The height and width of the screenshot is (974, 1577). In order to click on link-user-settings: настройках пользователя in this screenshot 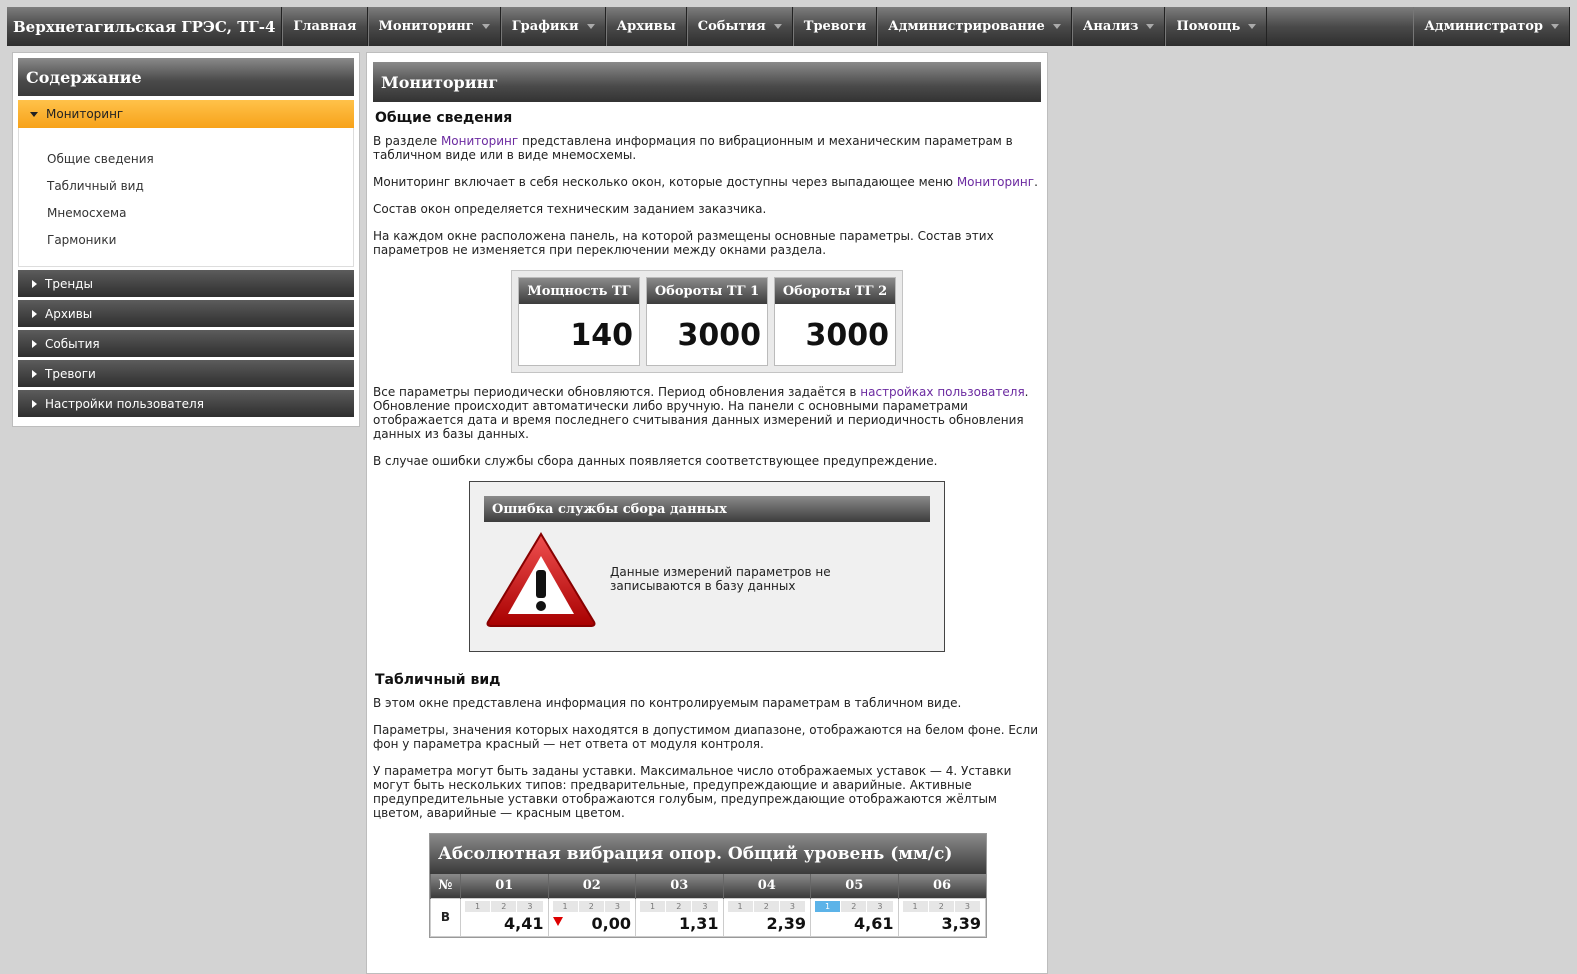, I will do `click(942, 392)`.